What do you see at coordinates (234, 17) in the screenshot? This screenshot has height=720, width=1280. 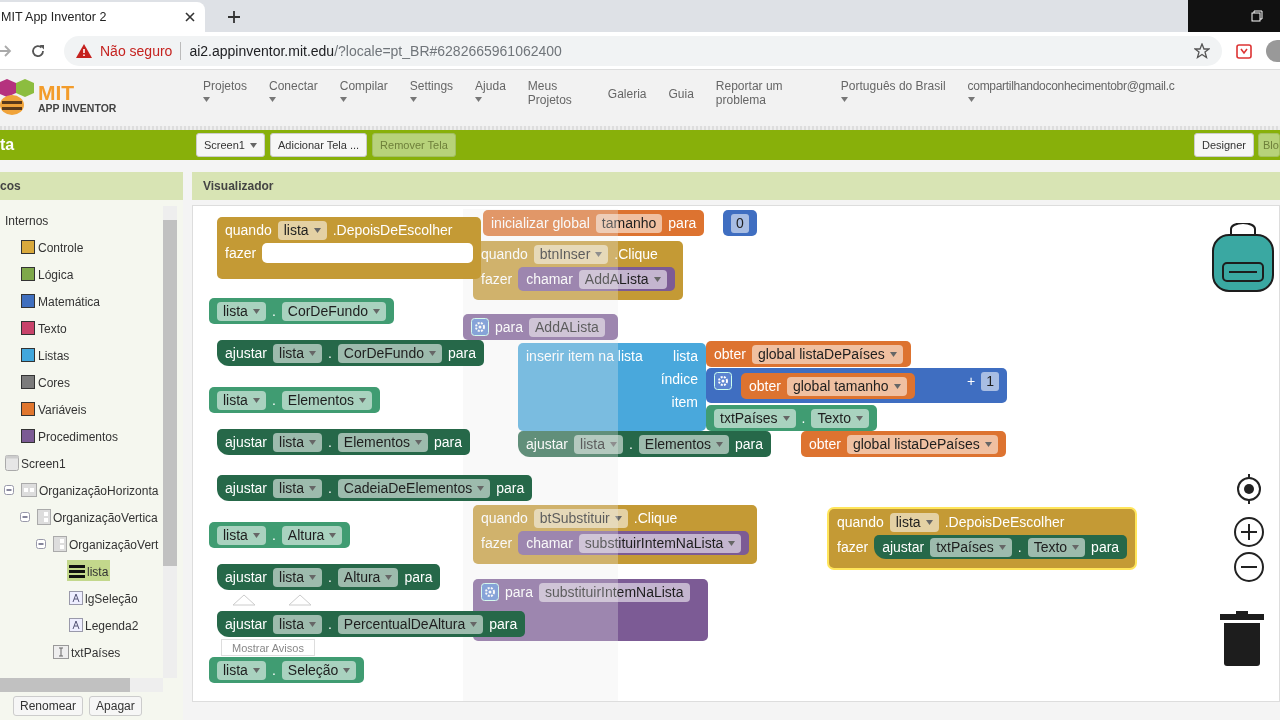 I see `new-tab-icon` at bounding box center [234, 17].